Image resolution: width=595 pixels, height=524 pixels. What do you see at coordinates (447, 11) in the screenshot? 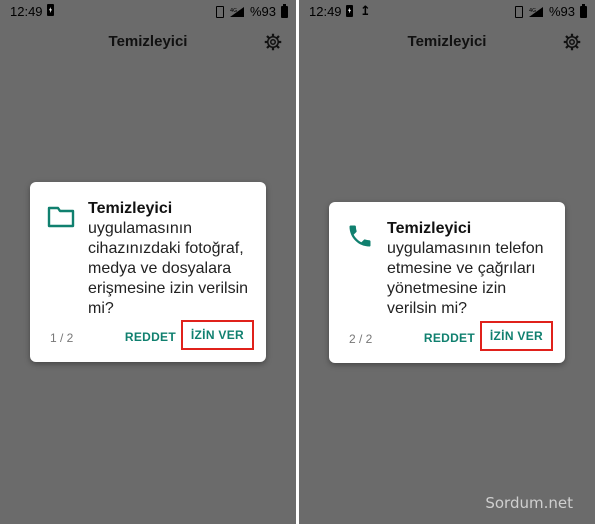
I see `status-bar: 12:49 ↥ 4G %93` at bounding box center [447, 11].